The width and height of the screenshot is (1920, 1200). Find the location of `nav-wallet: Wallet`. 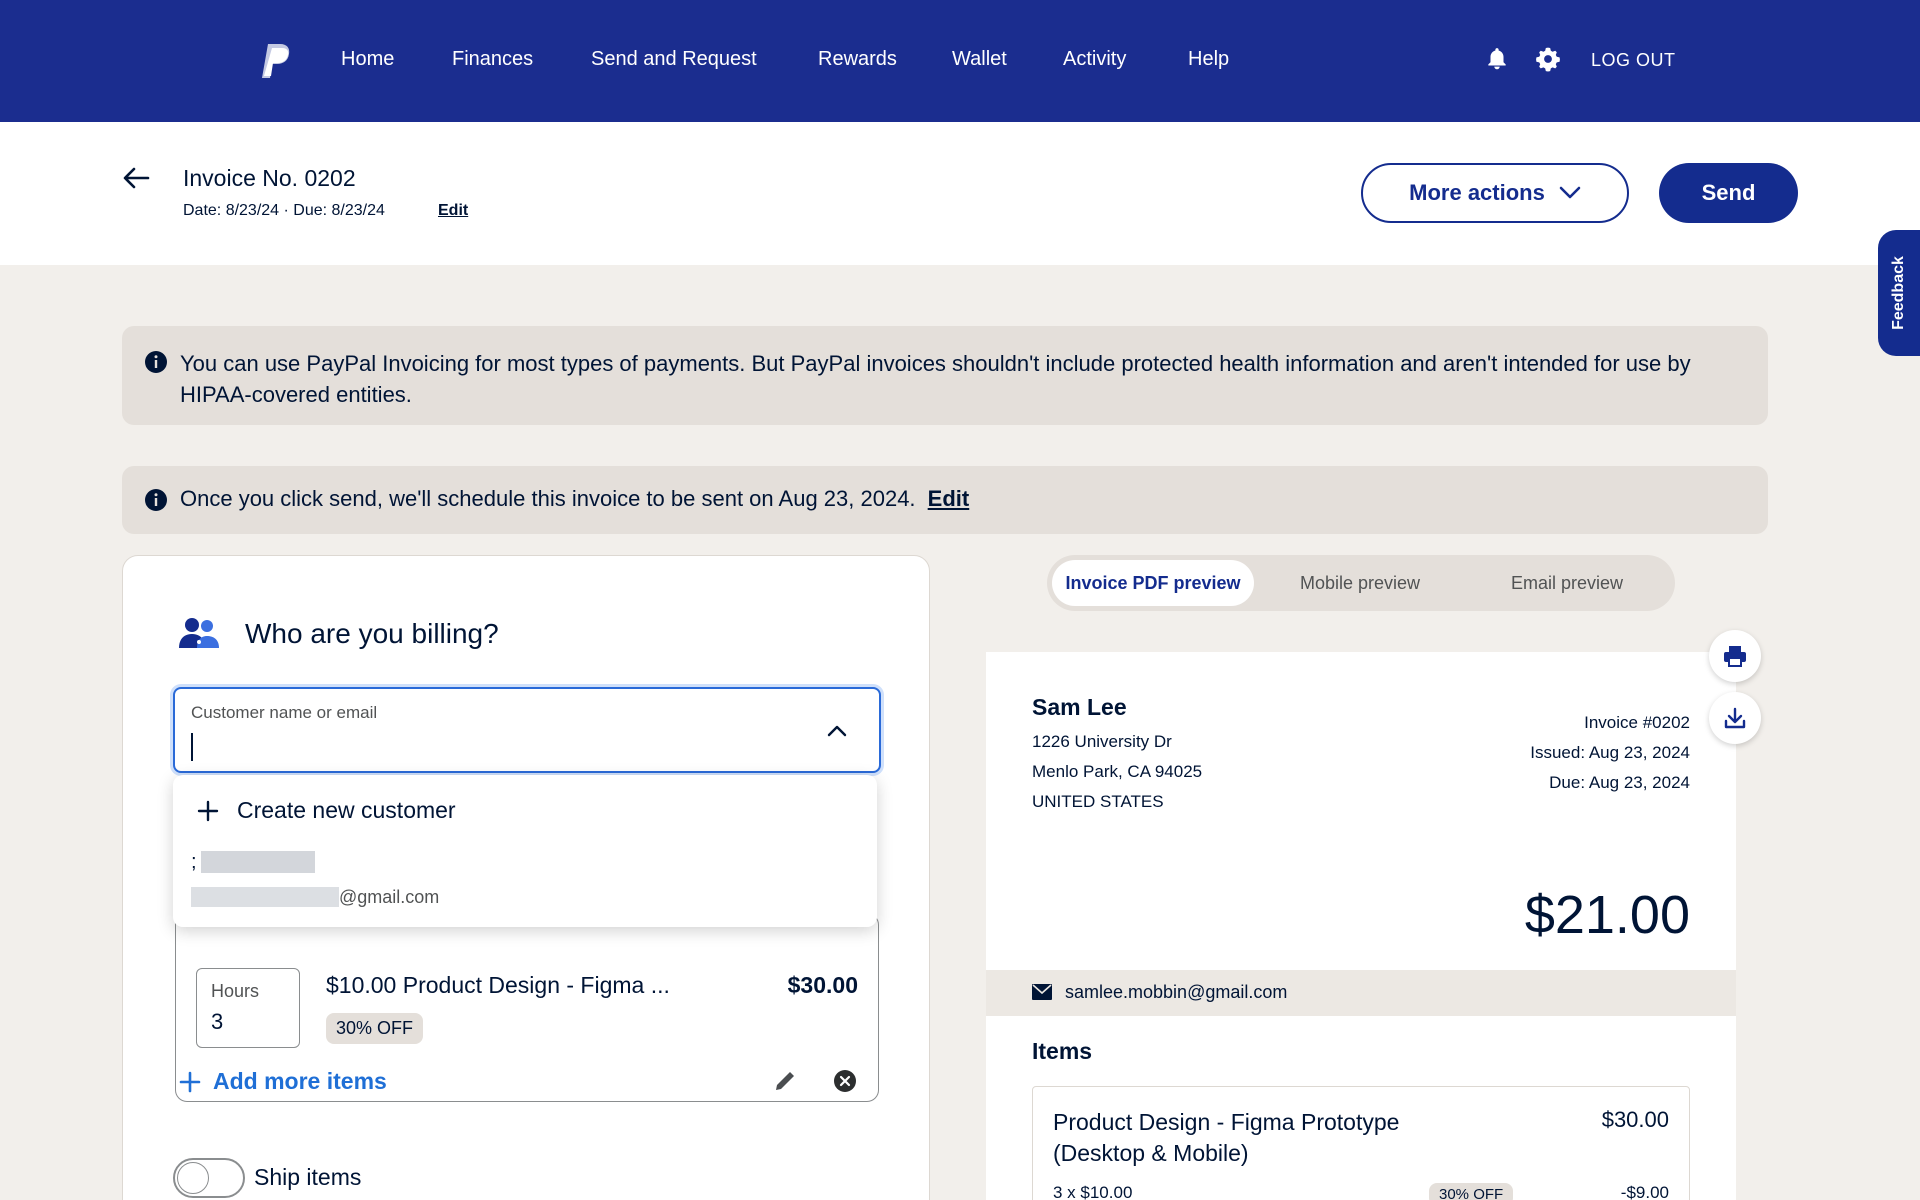

nav-wallet: Wallet is located at coordinates (979, 59).